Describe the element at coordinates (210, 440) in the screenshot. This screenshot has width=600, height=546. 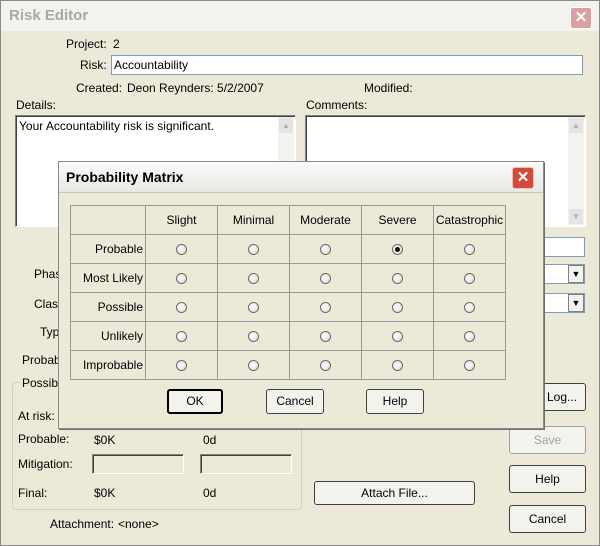
I see `probable-time: 0d` at that location.